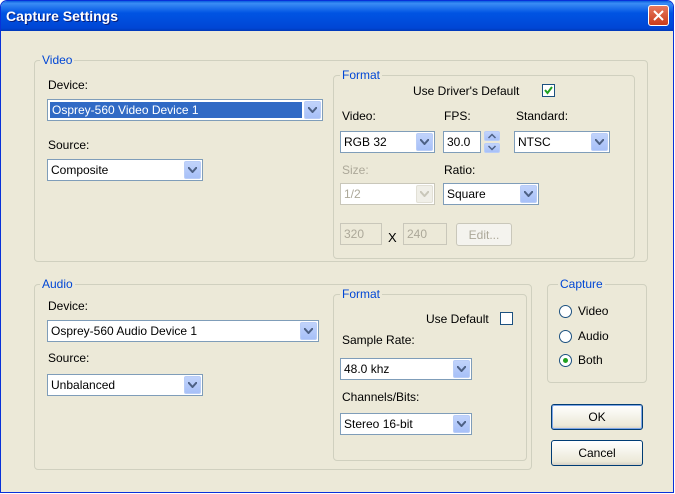  I want to click on fps-spinner, so click(492, 142).